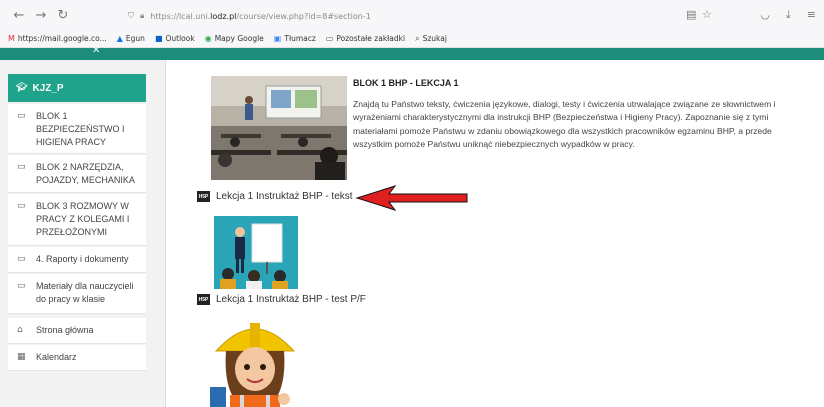 This screenshot has height=407, width=824. I want to click on red-arrow-annotation, so click(411, 198).